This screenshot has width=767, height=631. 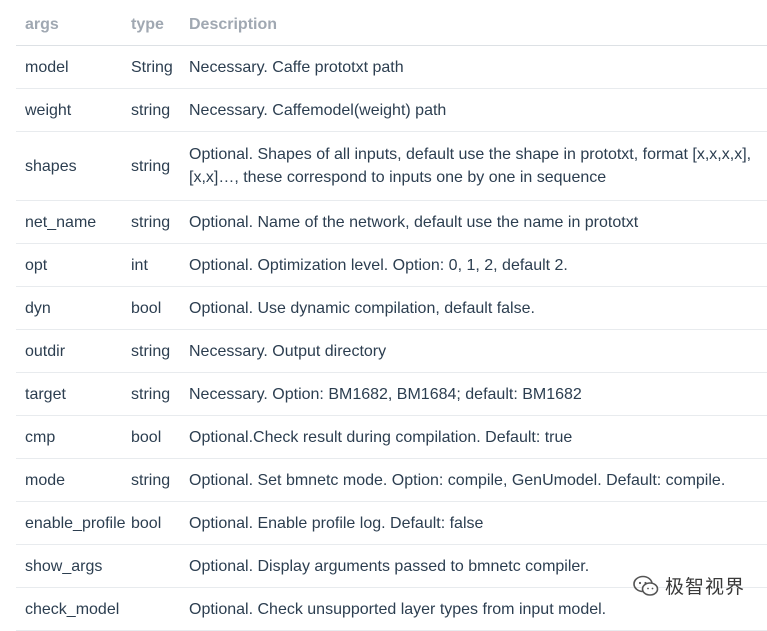 What do you see at coordinates (704, 587) in the screenshot?
I see `watermark-text: 极智视界` at bounding box center [704, 587].